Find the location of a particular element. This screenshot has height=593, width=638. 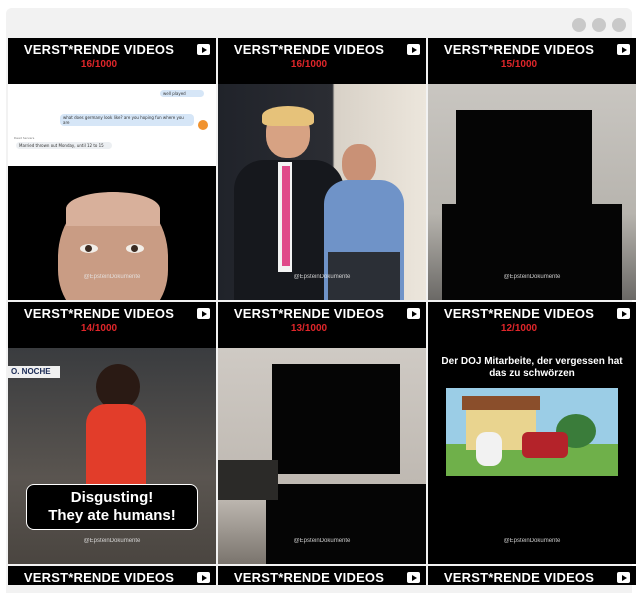

person-dress is located at coordinates (116, 449).